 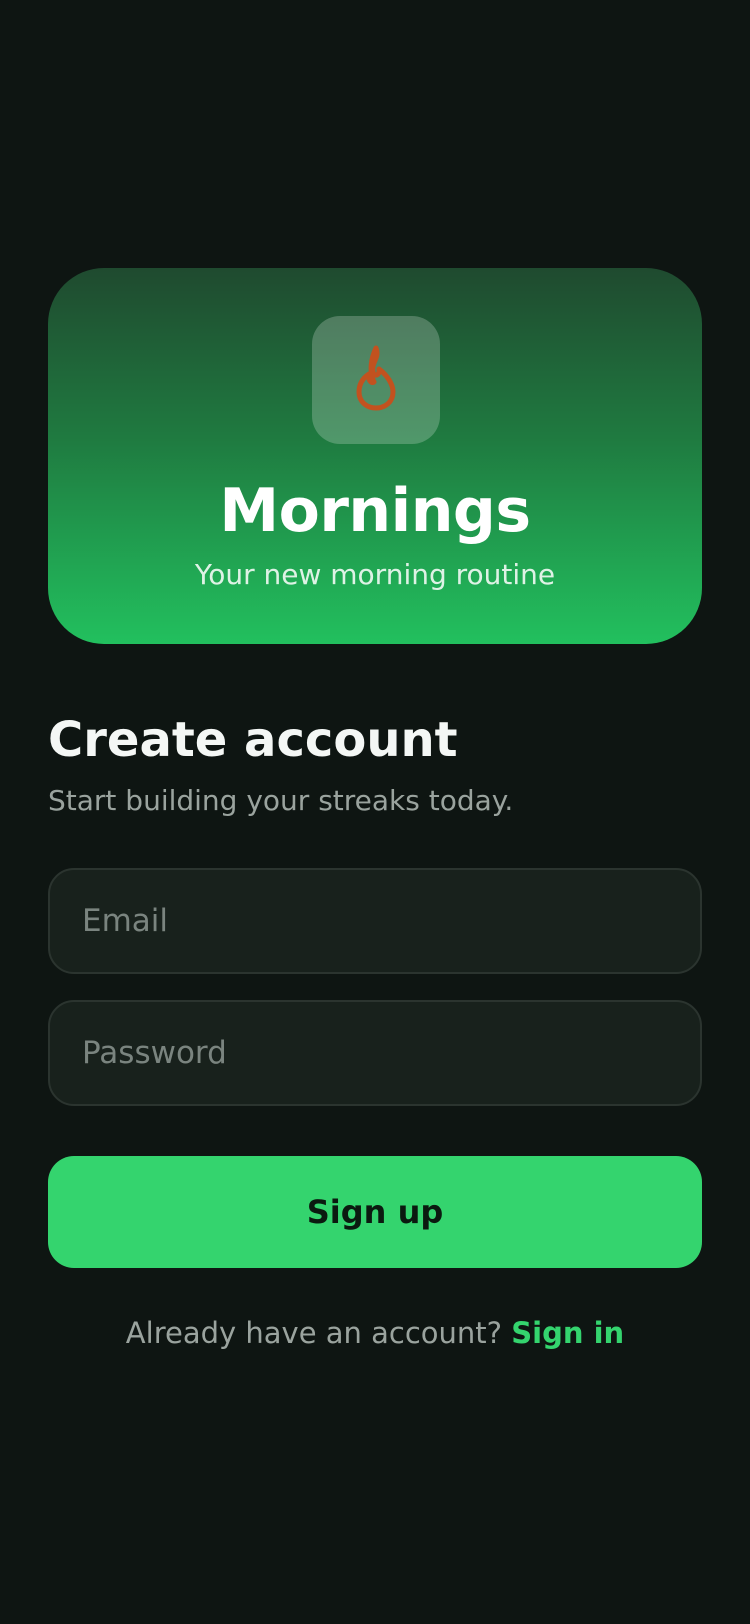 I want to click on password-field-container, so click(x=375, y=1053).